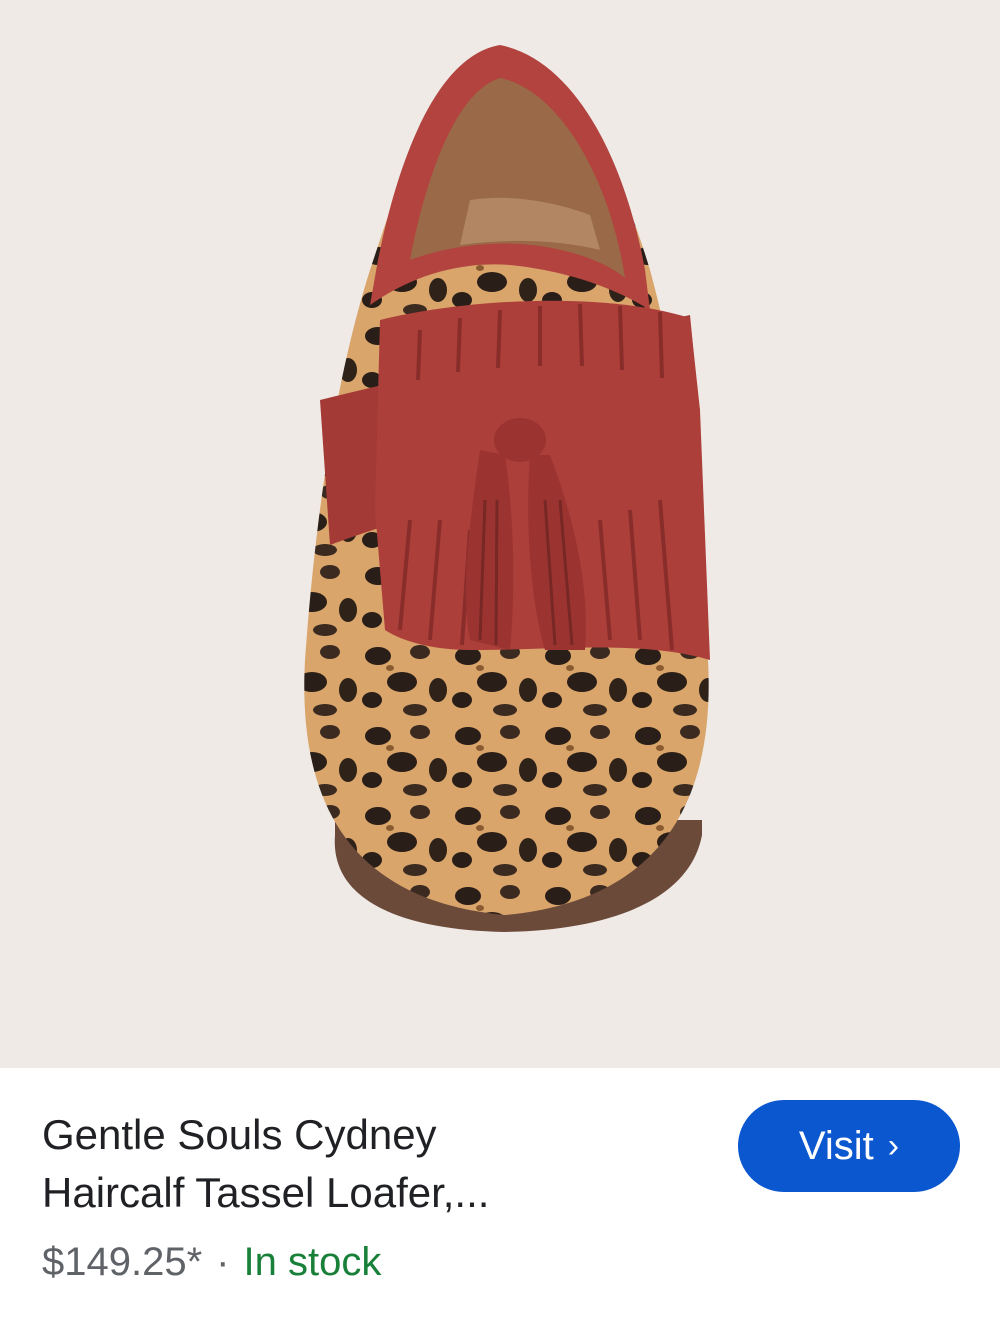  Describe the element at coordinates (211, 1262) in the screenshot. I see `price-row: $149.25* · In stock` at that location.